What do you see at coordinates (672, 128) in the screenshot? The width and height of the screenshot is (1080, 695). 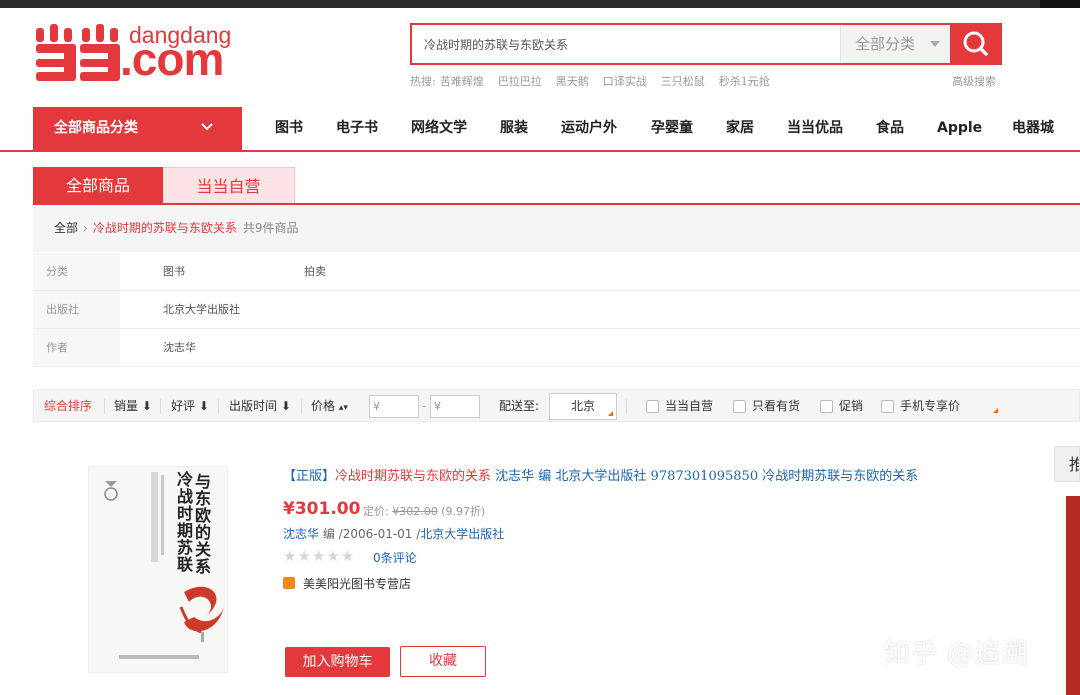 I see `nav-item-baby: 孕婴童` at bounding box center [672, 128].